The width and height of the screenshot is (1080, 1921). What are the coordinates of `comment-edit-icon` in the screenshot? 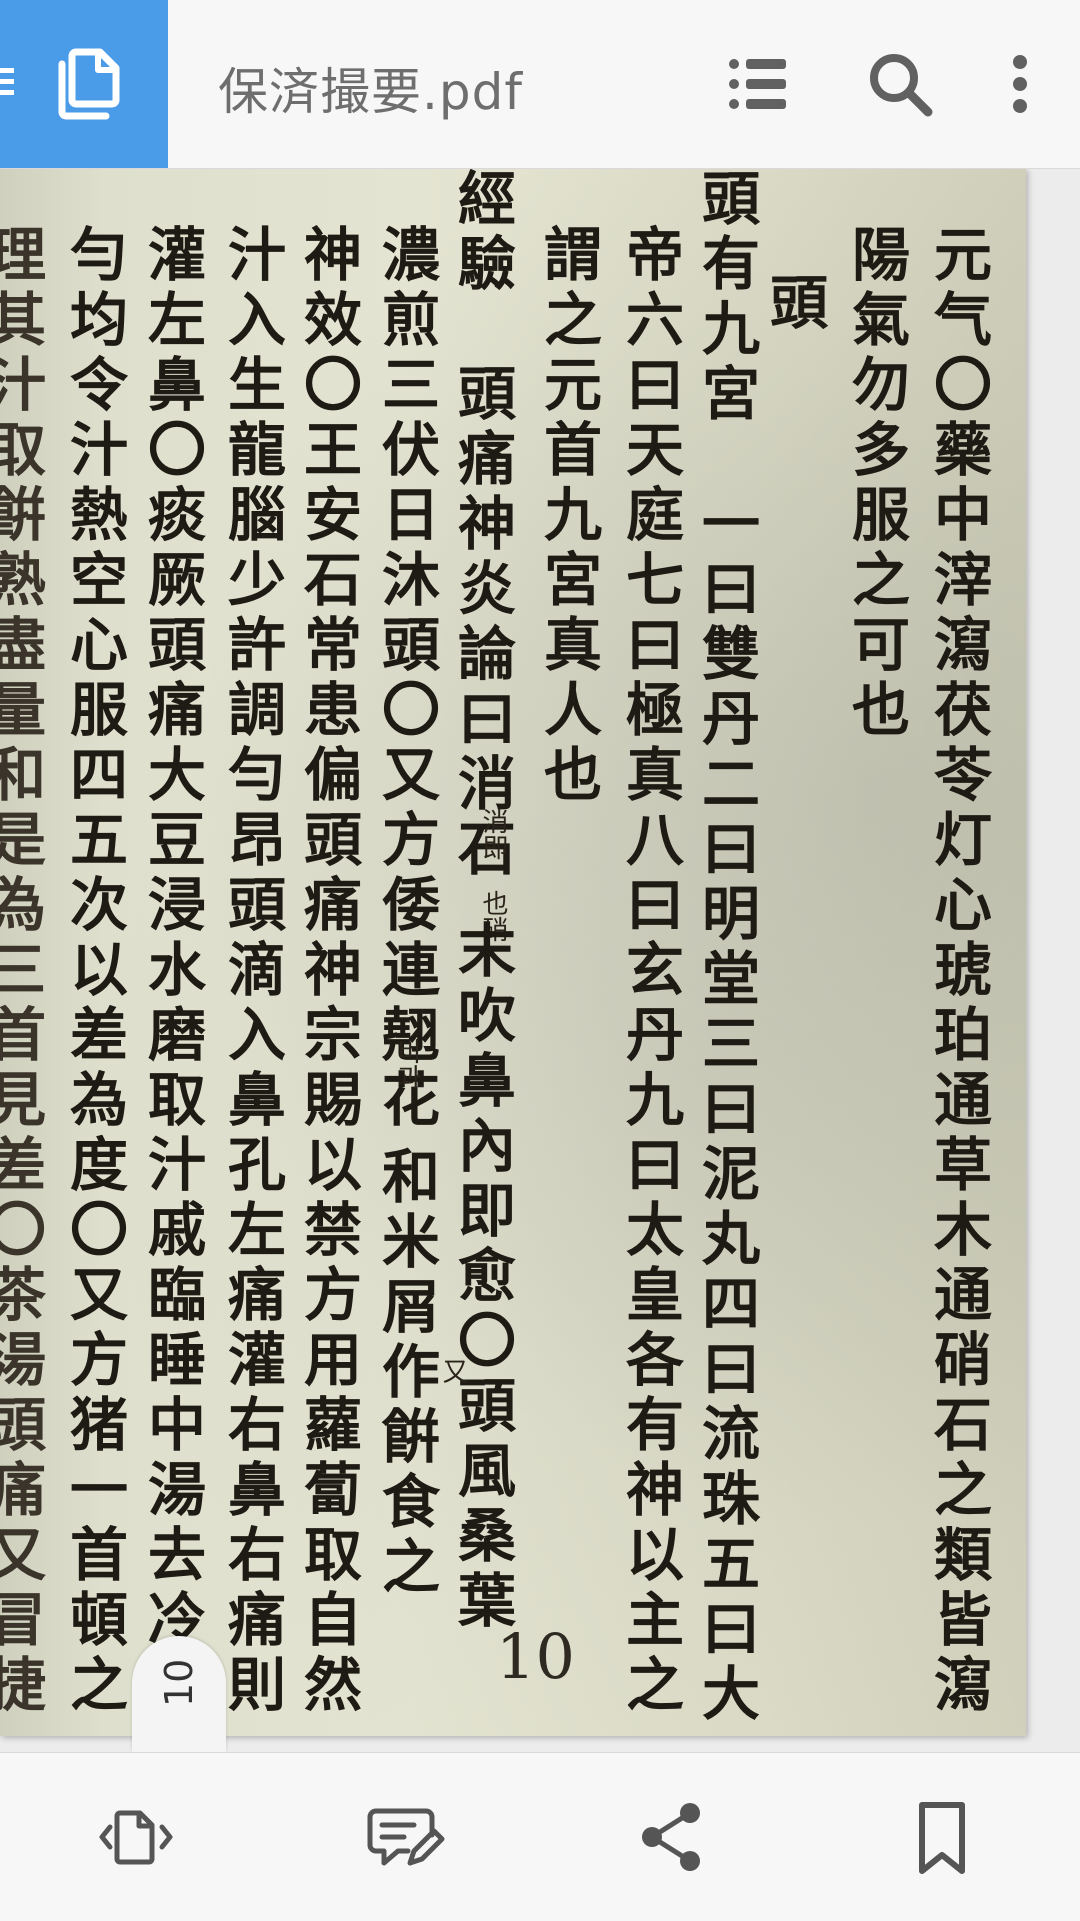 It's located at (406, 1837).